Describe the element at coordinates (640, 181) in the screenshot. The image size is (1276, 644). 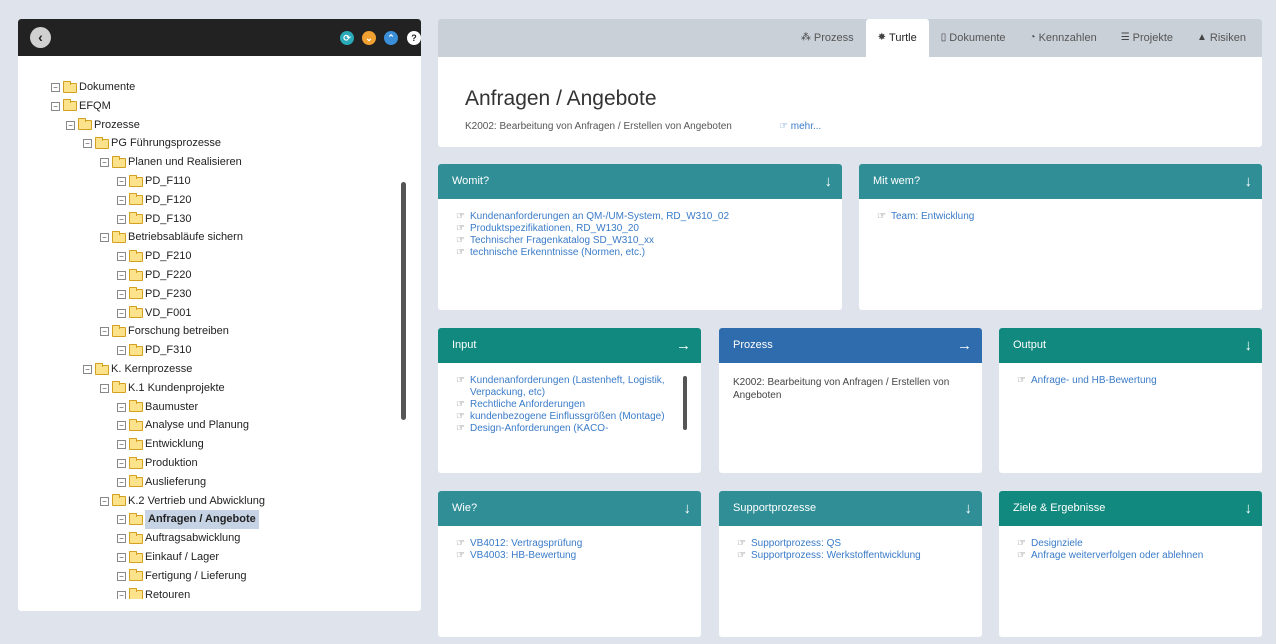
I see `card-womit-header: Womit? ↓` at that location.